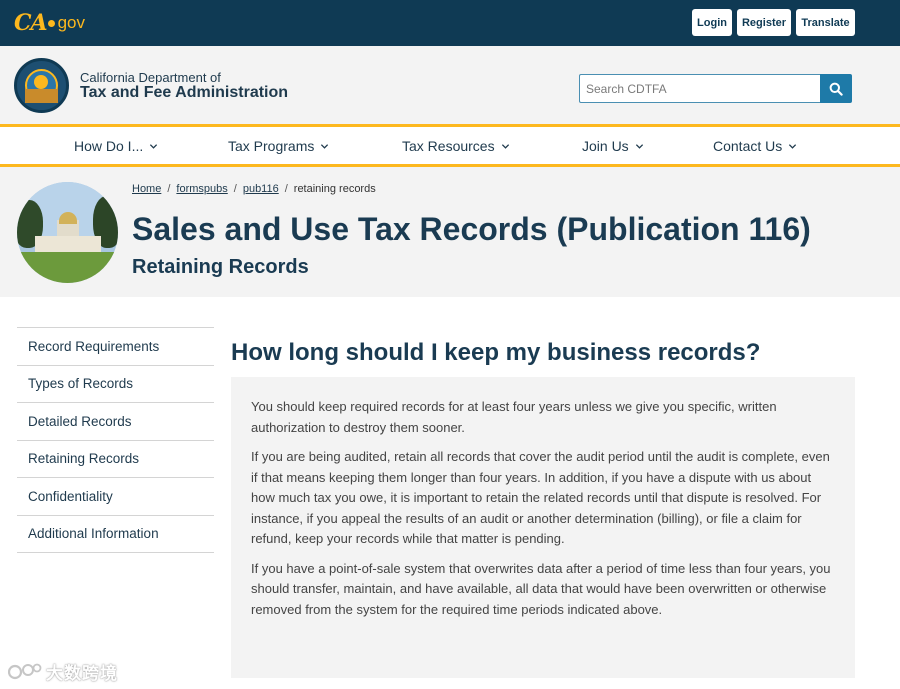 This screenshot has width=900, height=689. What do you see at coordinates (115, 534) in the screenshot?
I see `sidebar-item-additional-information: Additional Information` at bounding box center [115, 534].